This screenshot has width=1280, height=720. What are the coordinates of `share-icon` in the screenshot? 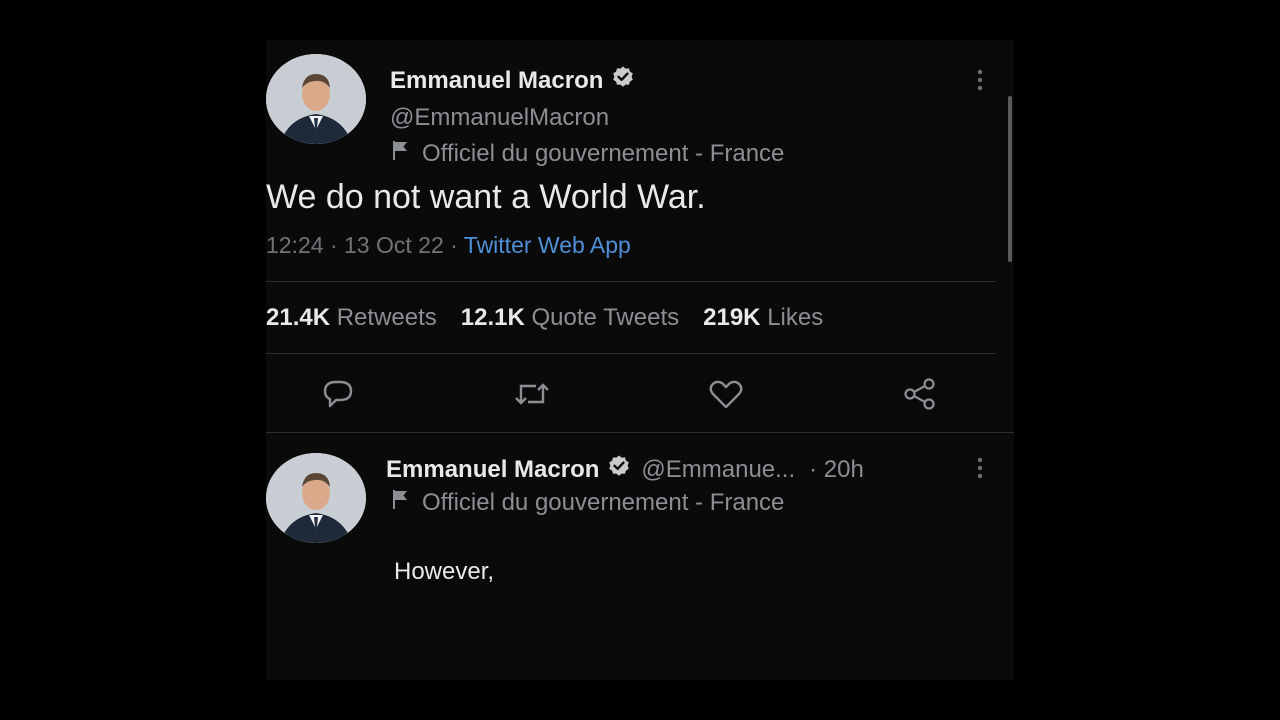 It's located at (919, 394).